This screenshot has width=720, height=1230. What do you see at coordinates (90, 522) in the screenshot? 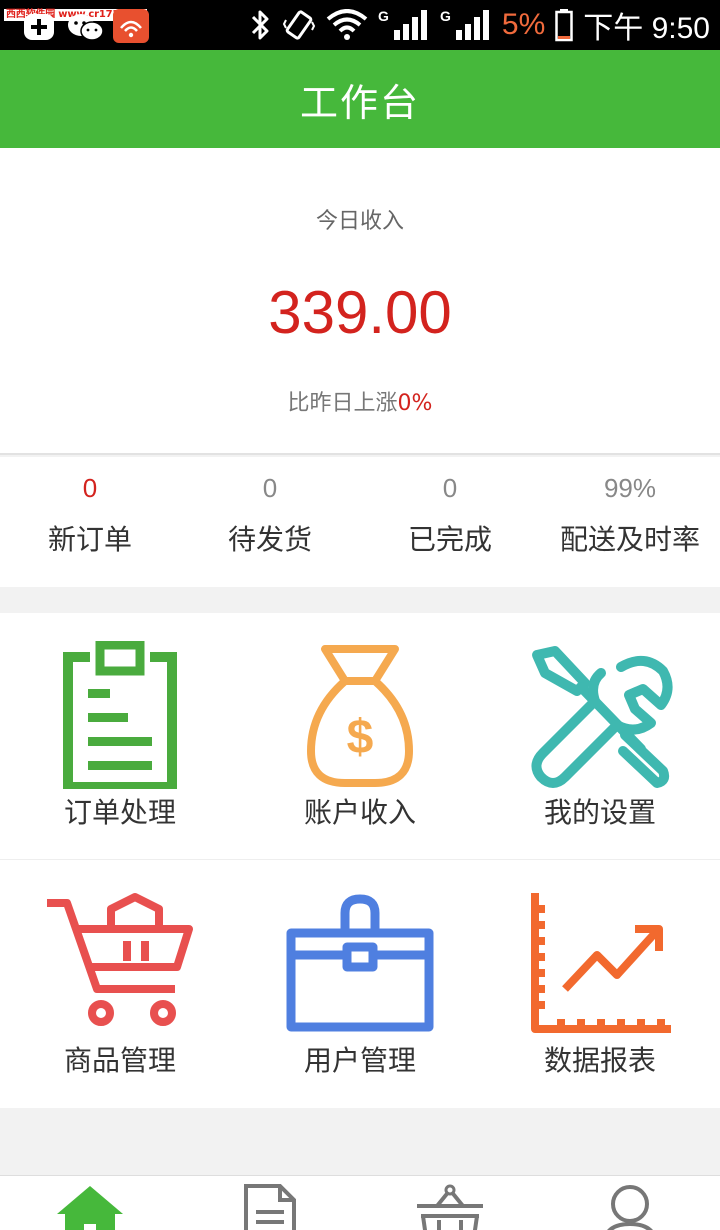
I see `stat-new-orders: 0 新订单` at bounding box center [90, 522].